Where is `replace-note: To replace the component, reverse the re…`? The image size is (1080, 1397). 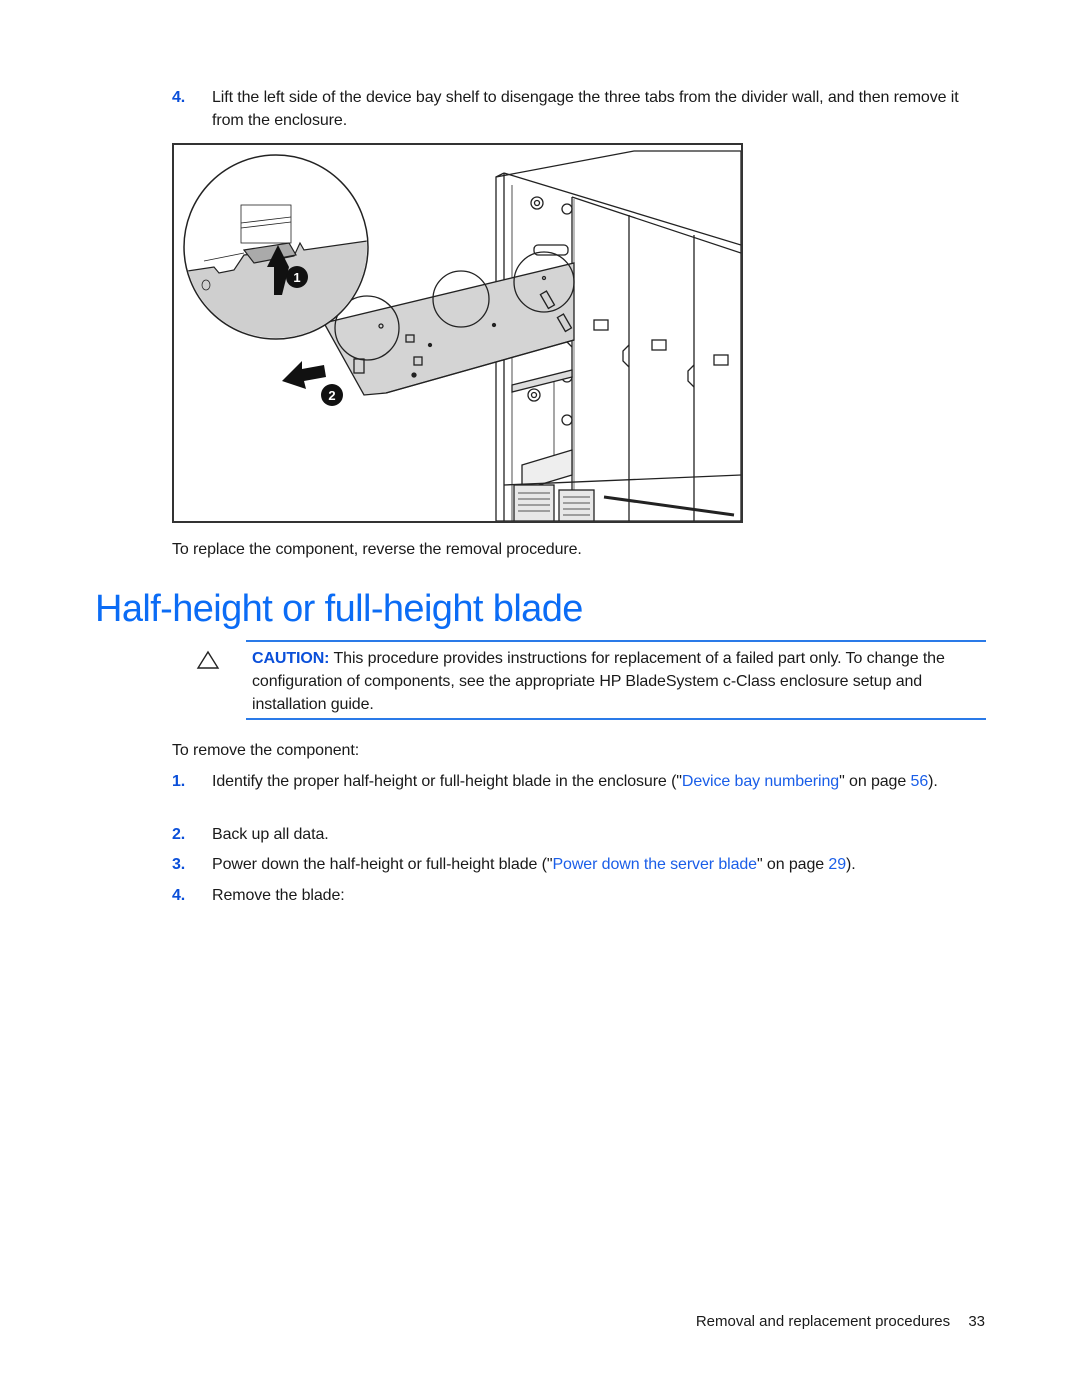
replace-note: To replace the component, reverse the re… is located at coordinates (377, 549).